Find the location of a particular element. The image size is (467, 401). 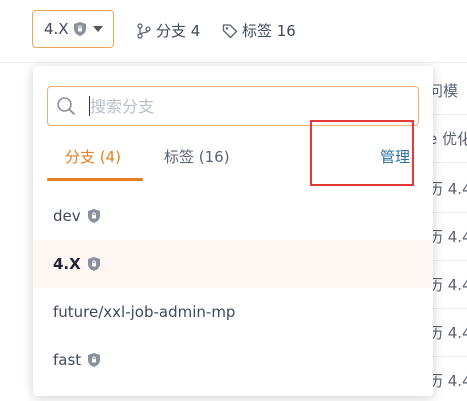

branch-icon is located at coordinates (144, 30).